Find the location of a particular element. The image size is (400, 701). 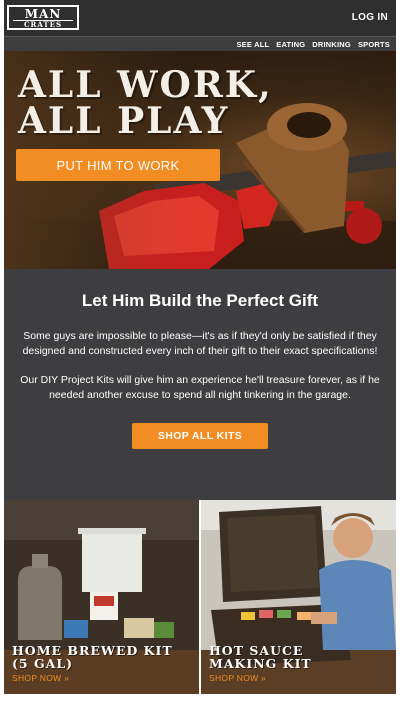

hot-sauce-kit-title: HOT SAUCE MAKING KIT is located at coordinates (260, 657).